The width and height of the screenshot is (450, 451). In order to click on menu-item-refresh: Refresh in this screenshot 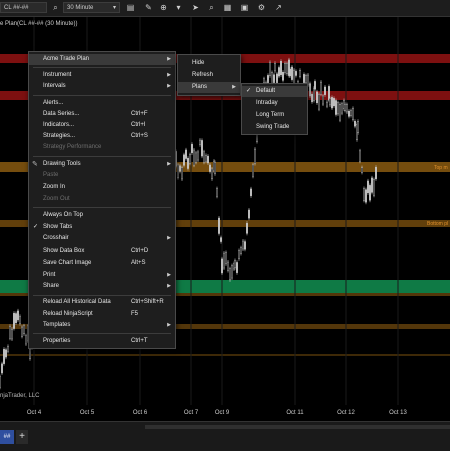, I will do `click(209, 75)`.